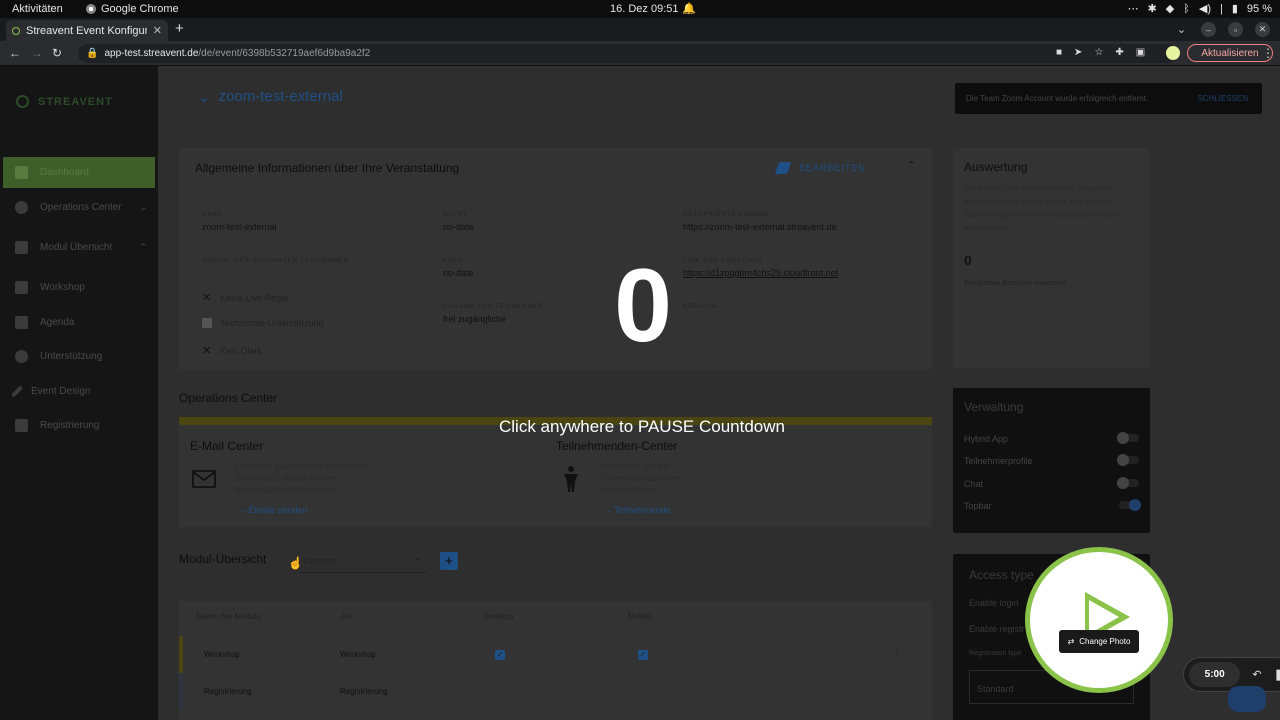 The width and height of the screenshot is (1280, 720). What do you see at coordinates (364, 691) in the screenshot?
I see `module-type: Registrierung` at bounding box center [364, 691].